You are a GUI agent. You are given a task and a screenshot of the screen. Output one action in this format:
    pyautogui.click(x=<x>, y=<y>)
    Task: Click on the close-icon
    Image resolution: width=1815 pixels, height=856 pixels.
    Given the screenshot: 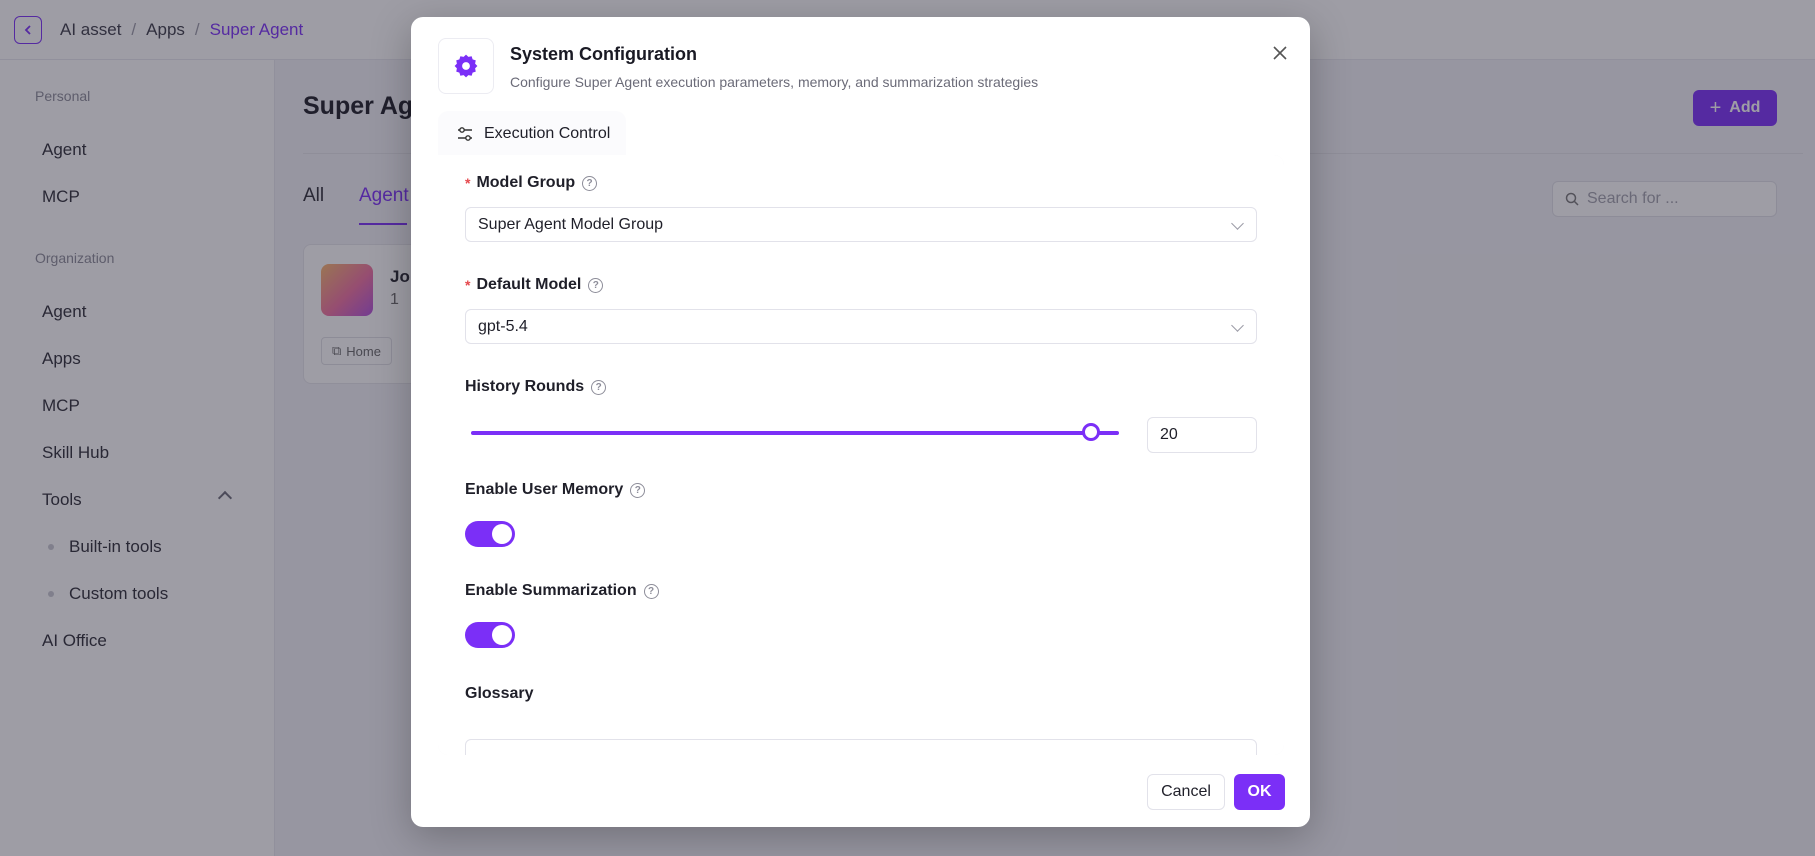 What is the action you would take?
    pyautogui.click(x=1280, y=53)
    